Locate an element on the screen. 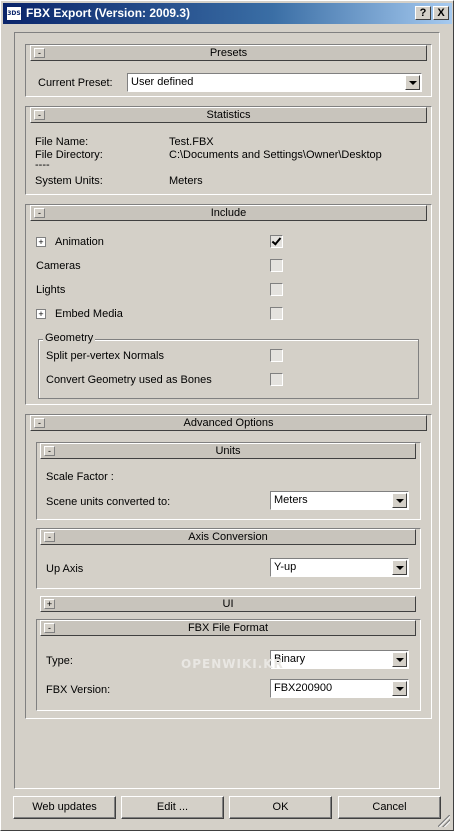 This screenshot has width=454, height=831. split-normals-label: Split per-vertex Normals is located at coordinates (105, 356).